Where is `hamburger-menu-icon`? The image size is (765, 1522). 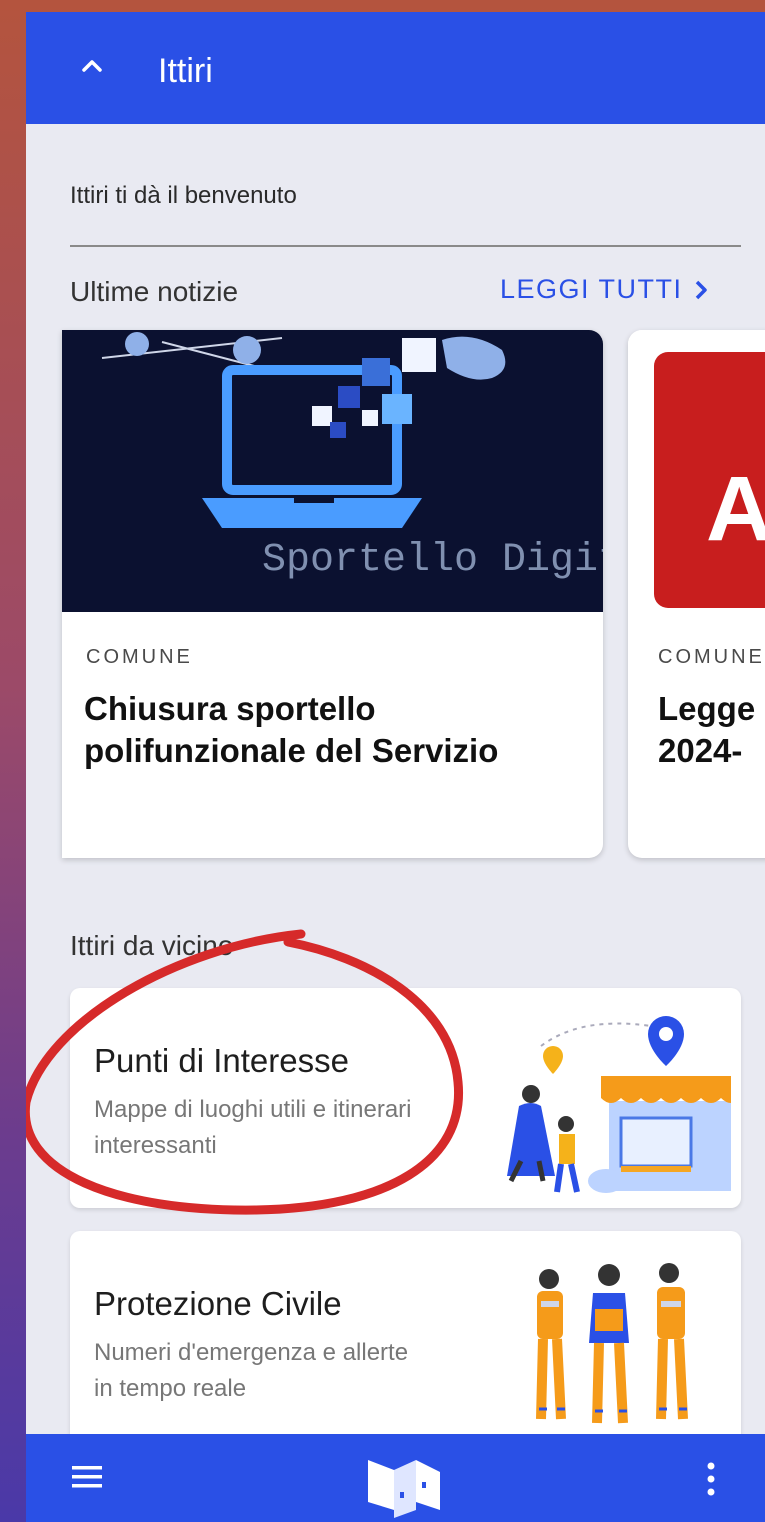 hamburger-menu-icon is located at coordinates (87, 1477).